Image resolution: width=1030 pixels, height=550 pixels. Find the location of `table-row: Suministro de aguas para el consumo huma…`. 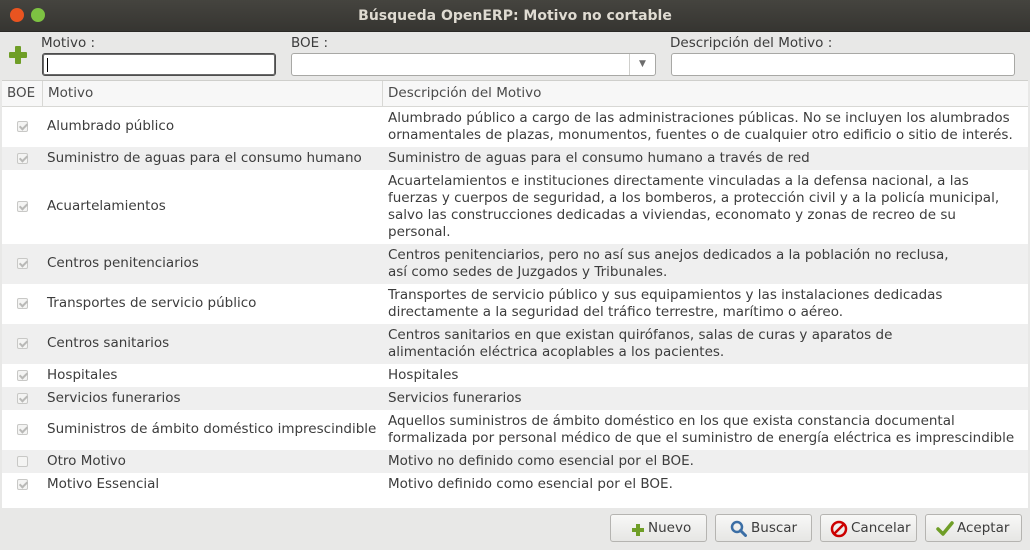

table-row: Suministro de aguas para el consumo huma… is located at coordinates (515, 158).